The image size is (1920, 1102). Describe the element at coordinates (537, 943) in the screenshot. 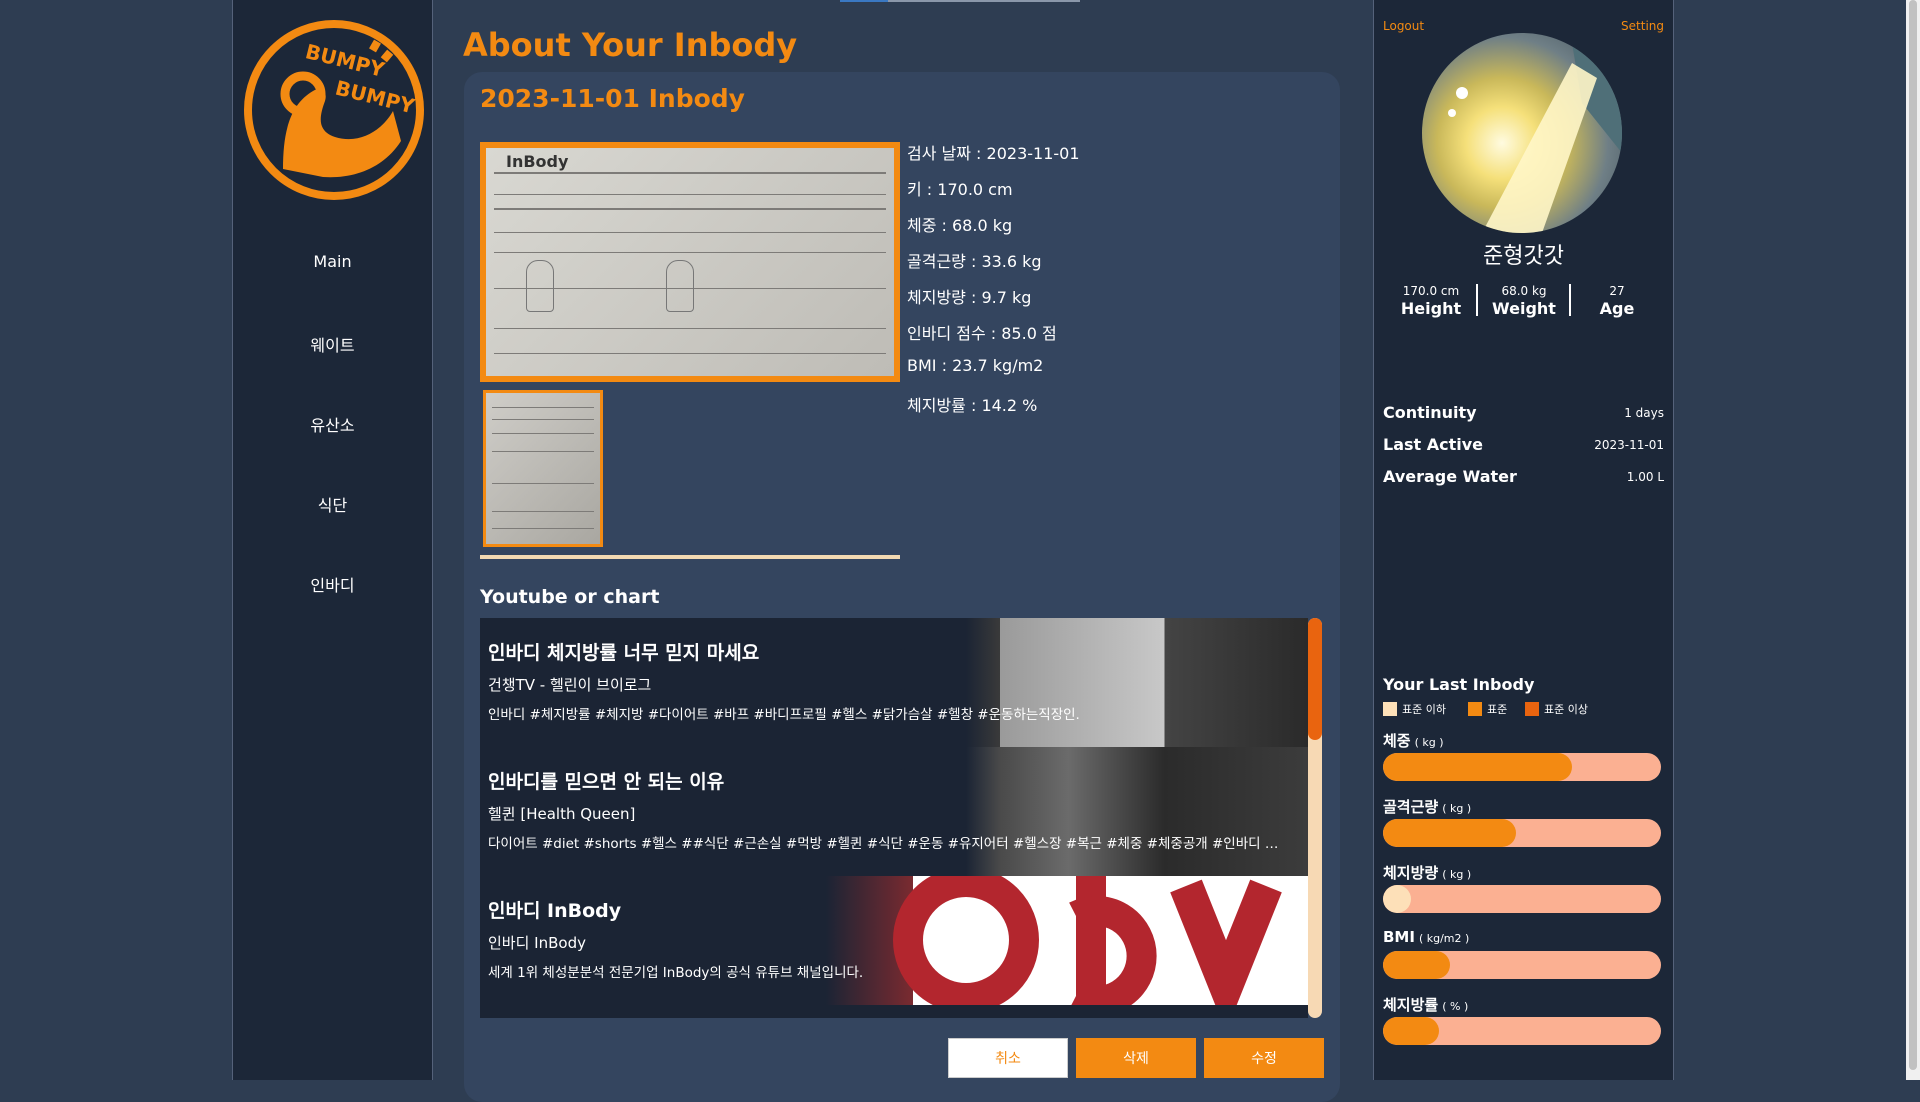

I see `video-channel: 인바디 InBody` at that location.